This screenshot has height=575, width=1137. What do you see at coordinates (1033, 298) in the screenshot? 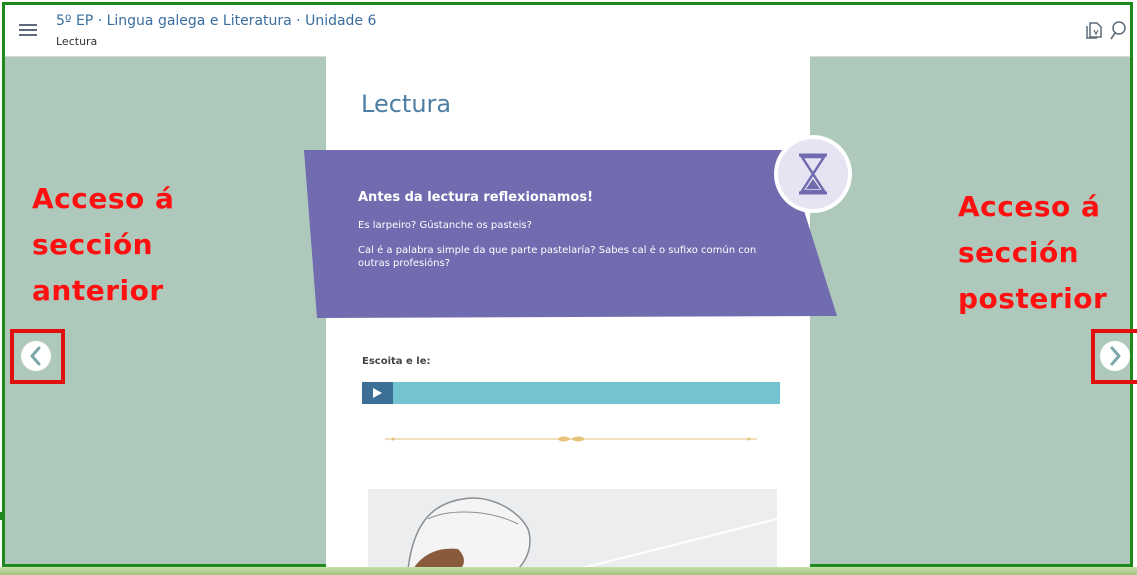
I see `annotation-next-line-3: posterior` at bounding box center [1033, 298].